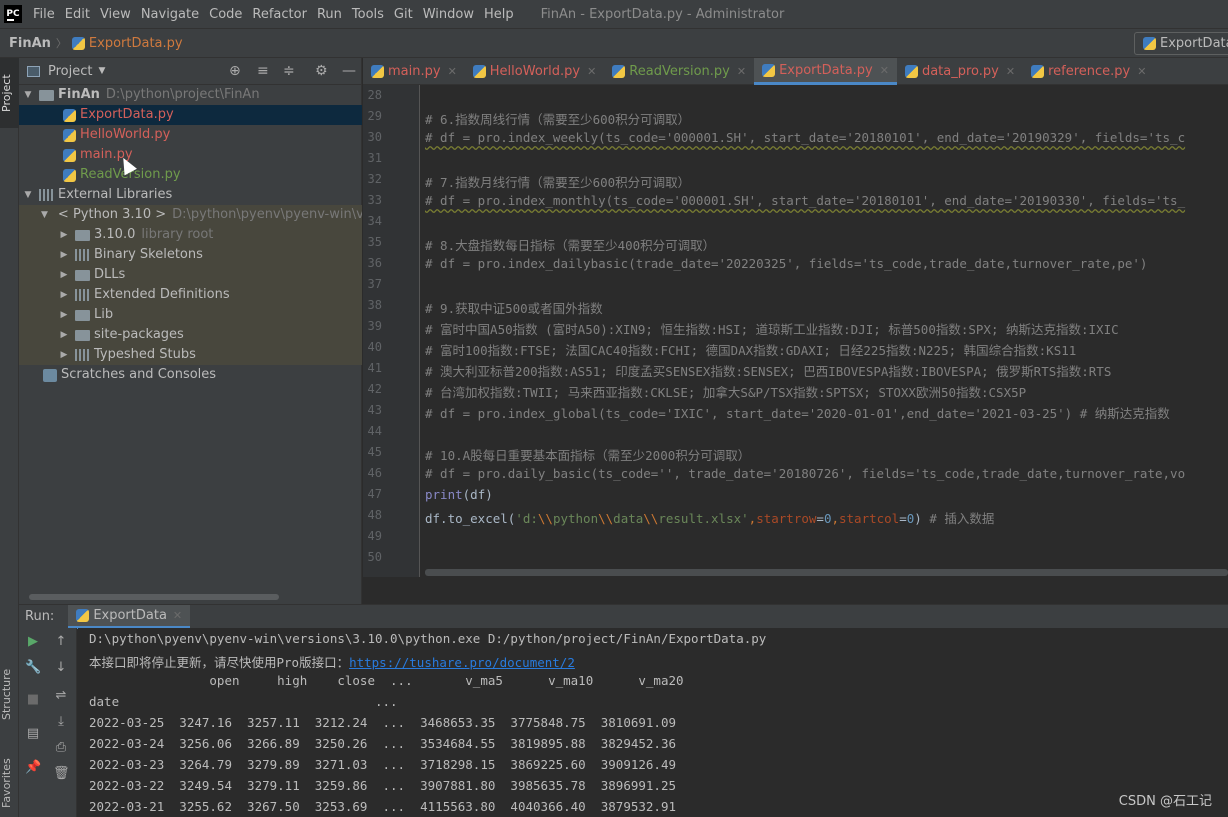 The width and height of the screenshot is (1228, 817). Describe the element at coordinates (77, 14) in the screenshot. I see `menu-edit: Edit` at that location.